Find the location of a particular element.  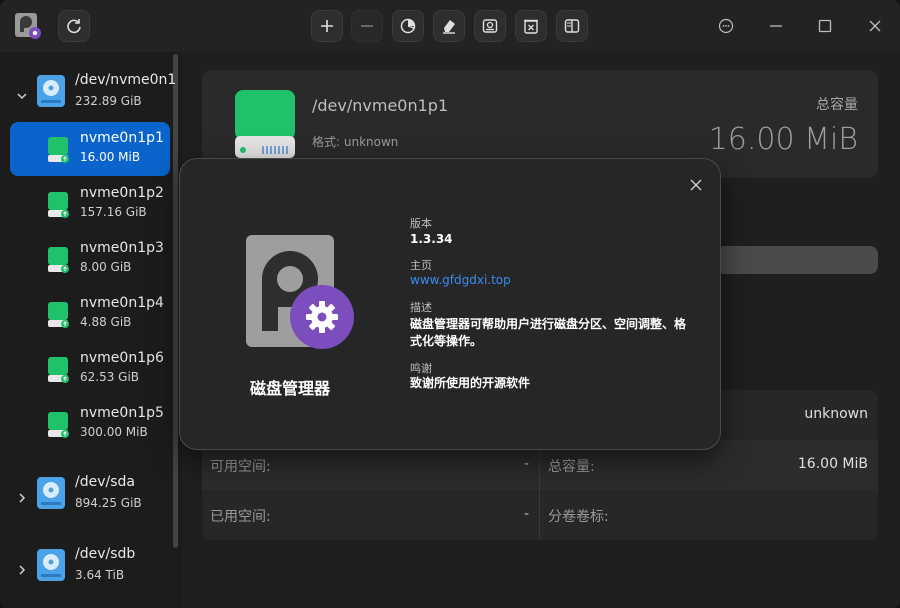

partition-size: 16.00 MiB is located at coordinates (110, 157).